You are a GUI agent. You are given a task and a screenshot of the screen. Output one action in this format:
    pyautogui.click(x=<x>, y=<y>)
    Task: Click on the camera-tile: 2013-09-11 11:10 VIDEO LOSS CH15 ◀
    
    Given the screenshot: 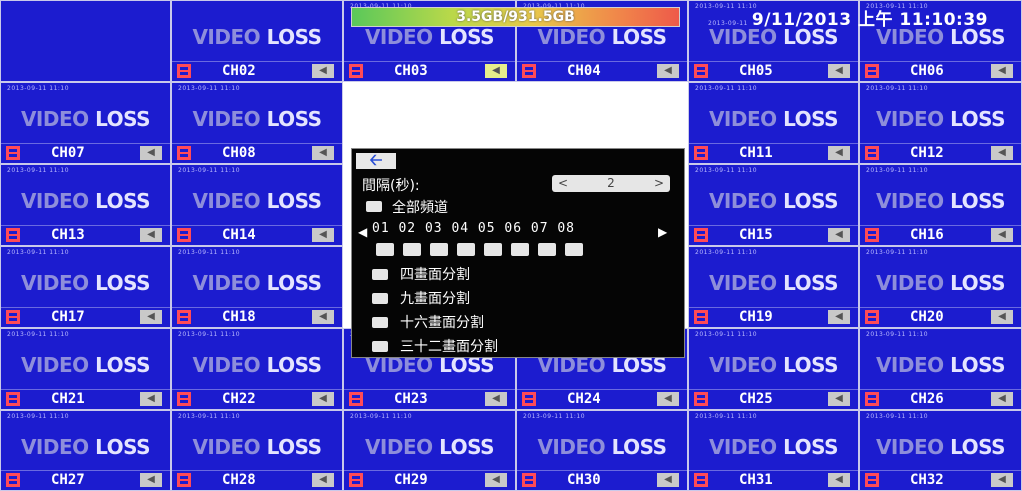 What is the action you would take?
    pyautogui.click(x=773, y=205)
    